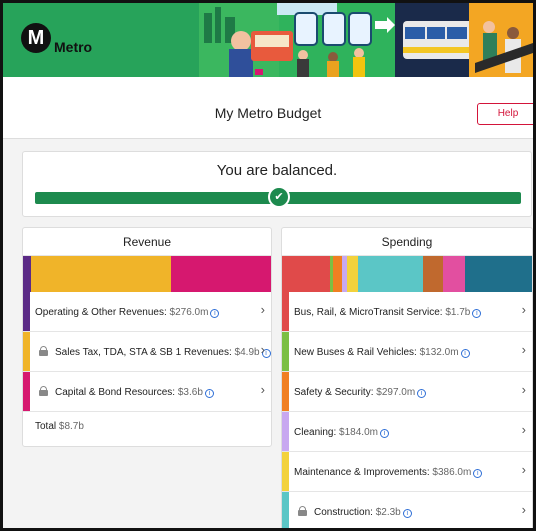 This screenshot has height=531, width=536. I want to click on title-bar: My Metro Budget Help, so click(268, 108).